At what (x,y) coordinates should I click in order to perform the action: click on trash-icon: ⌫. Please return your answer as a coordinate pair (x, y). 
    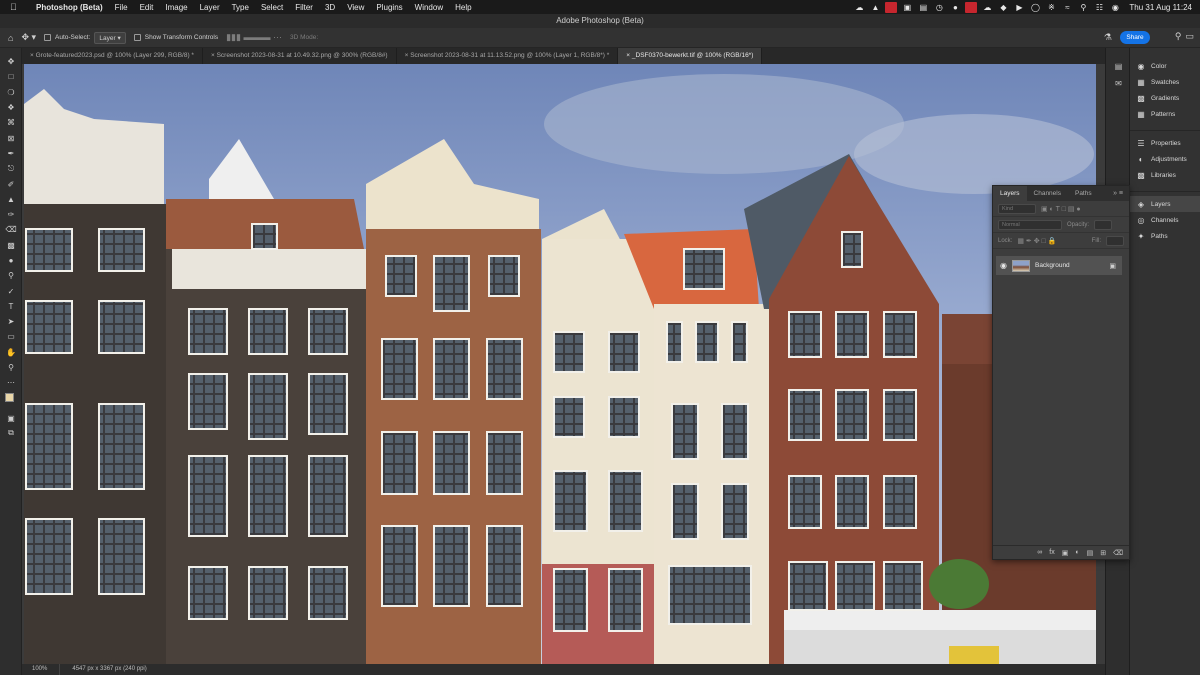
    Looking at the image, I should click on (1118, 553).